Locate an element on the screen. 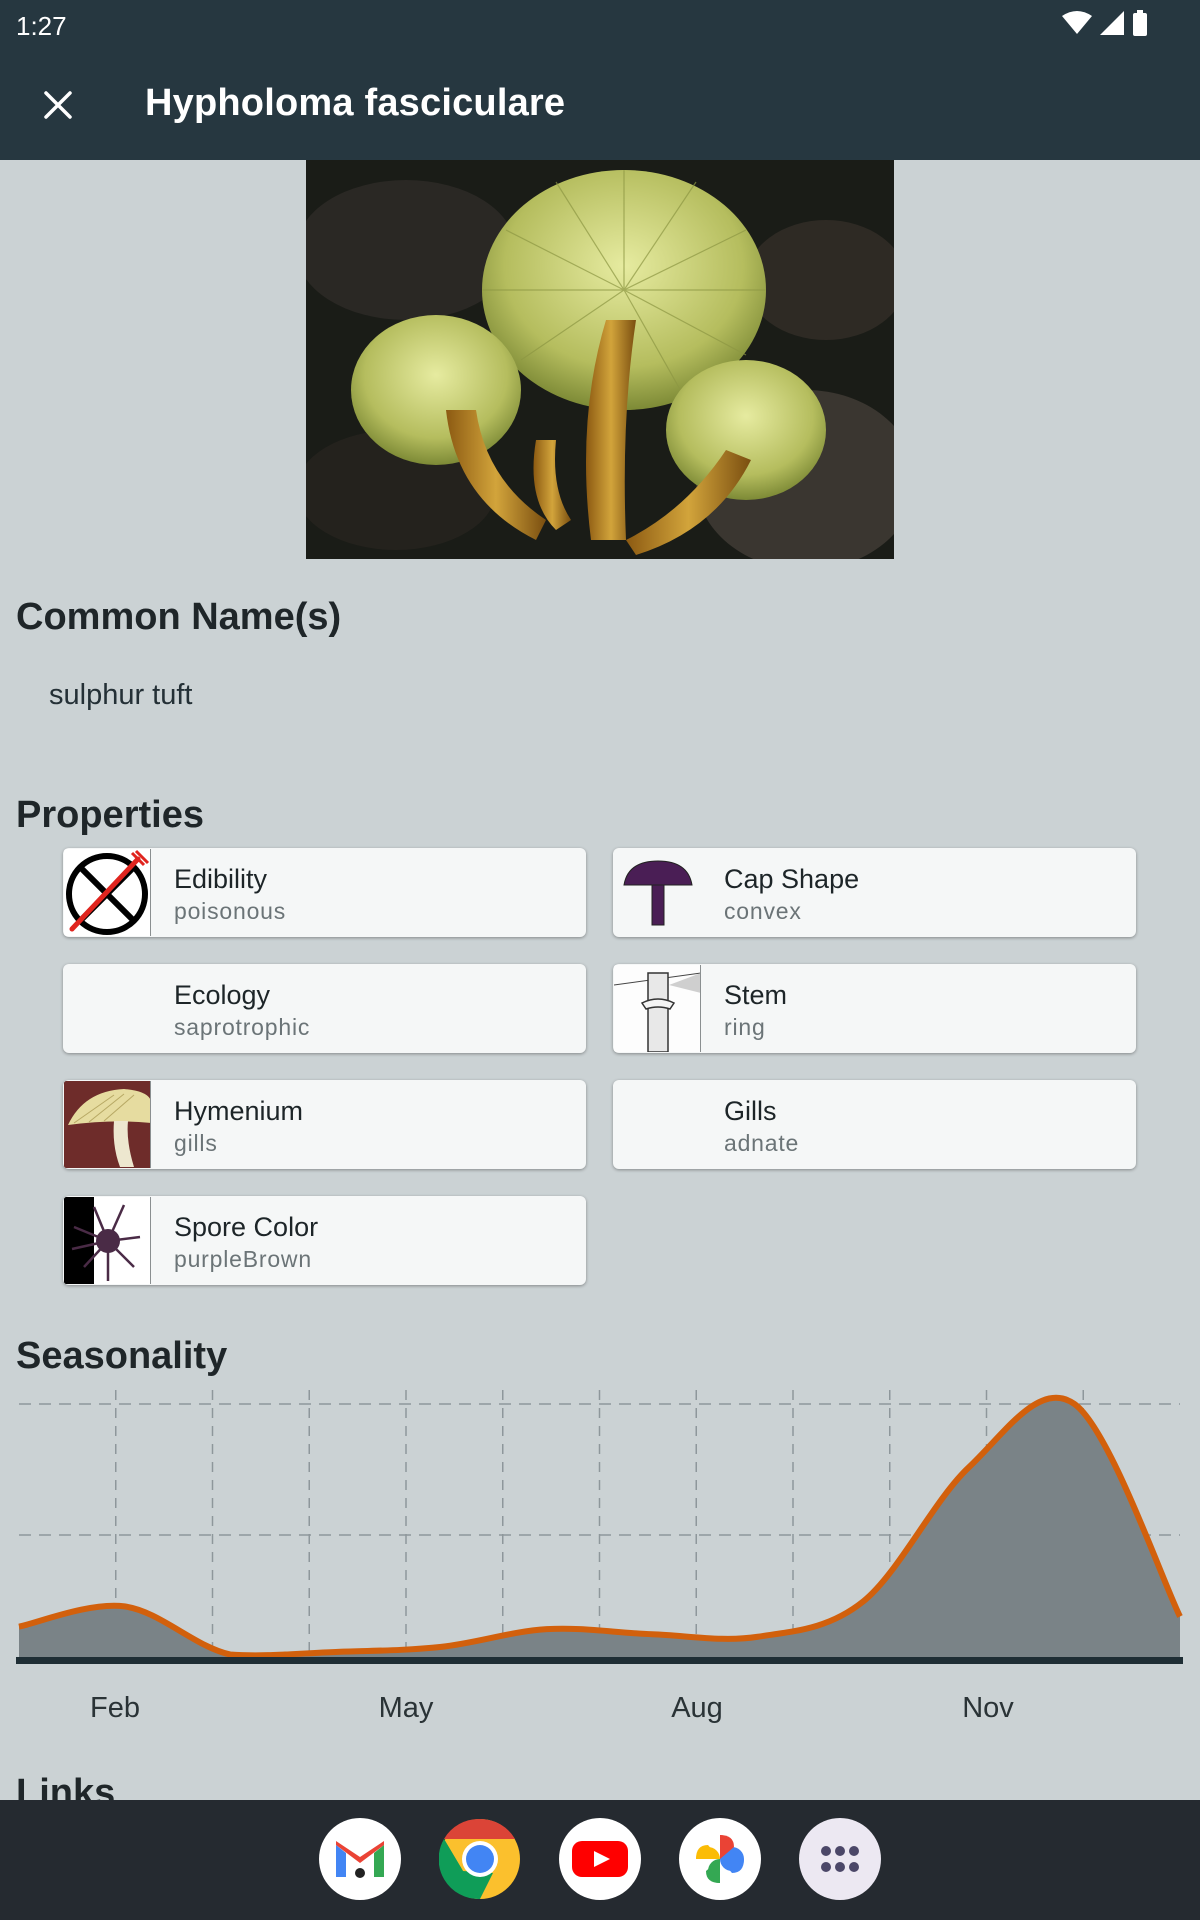 This screenshot has height=1920, width=1200. property-card-stem: Stem ring is located at coordinates (874, 1008).